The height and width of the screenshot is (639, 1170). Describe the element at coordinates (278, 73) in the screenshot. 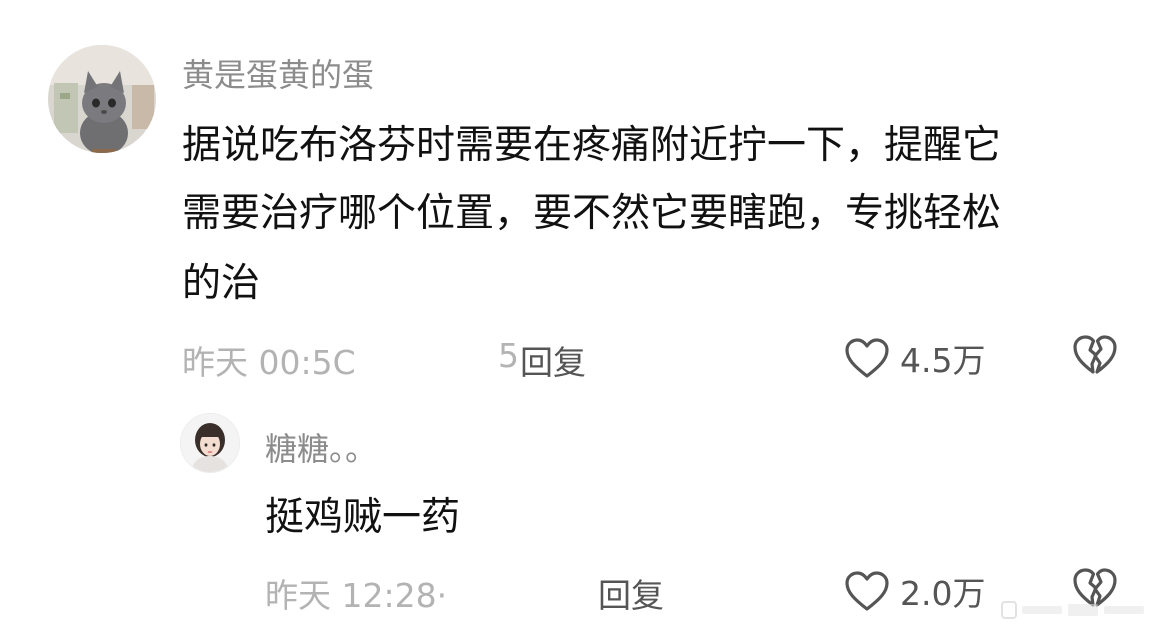

I see `commenter-username: 黄是蛋黄的蛋` at that location.